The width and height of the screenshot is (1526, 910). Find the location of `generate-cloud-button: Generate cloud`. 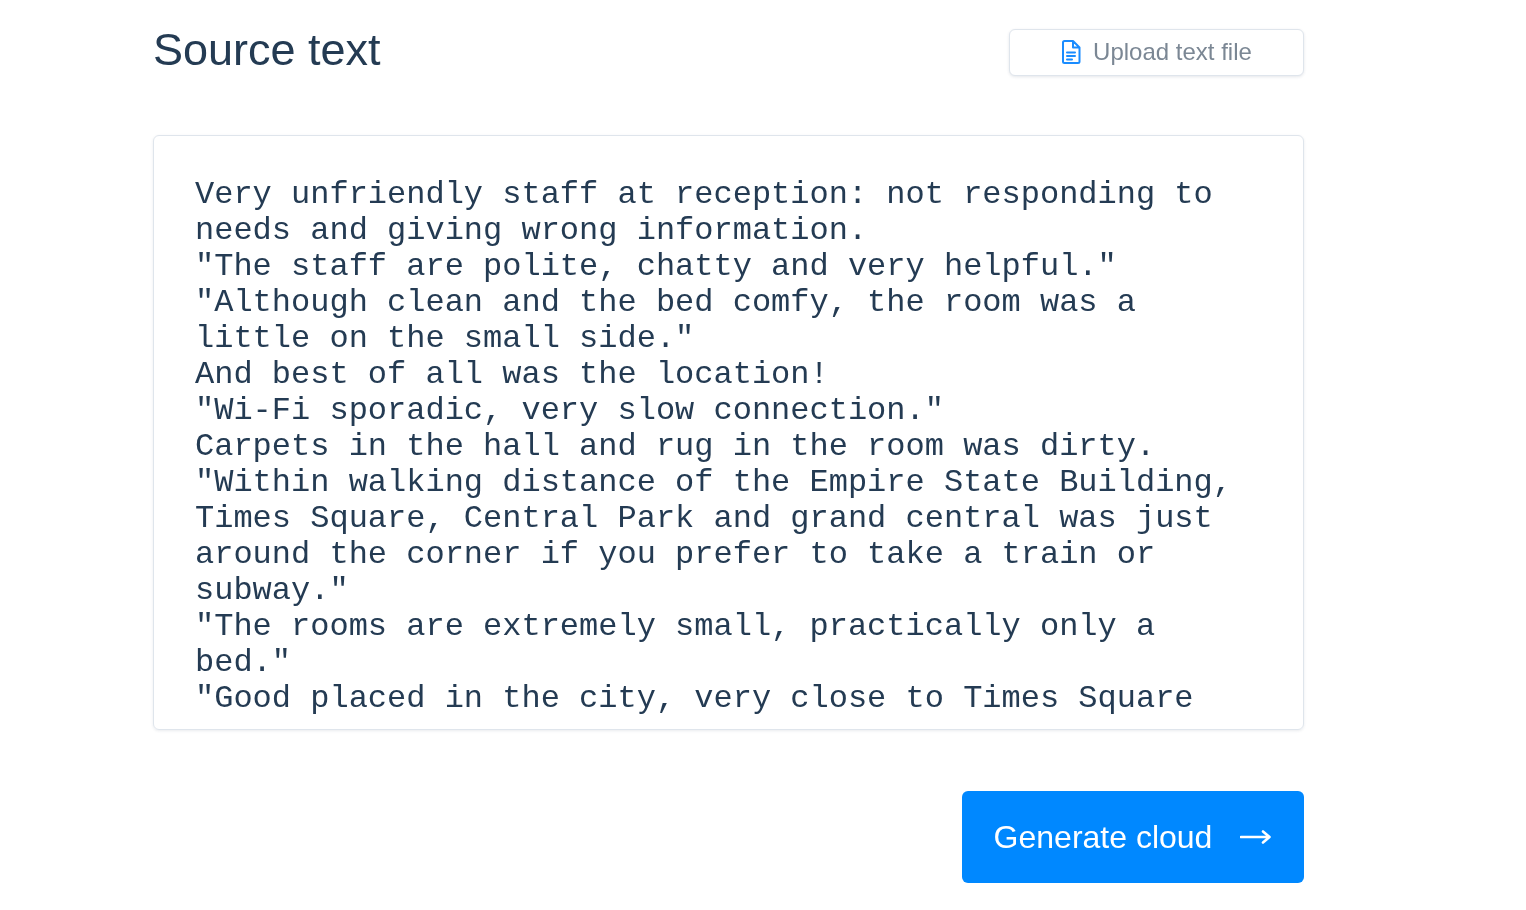

generate-cloud-button: Generate cloud is located at coordinates (1133, 837).